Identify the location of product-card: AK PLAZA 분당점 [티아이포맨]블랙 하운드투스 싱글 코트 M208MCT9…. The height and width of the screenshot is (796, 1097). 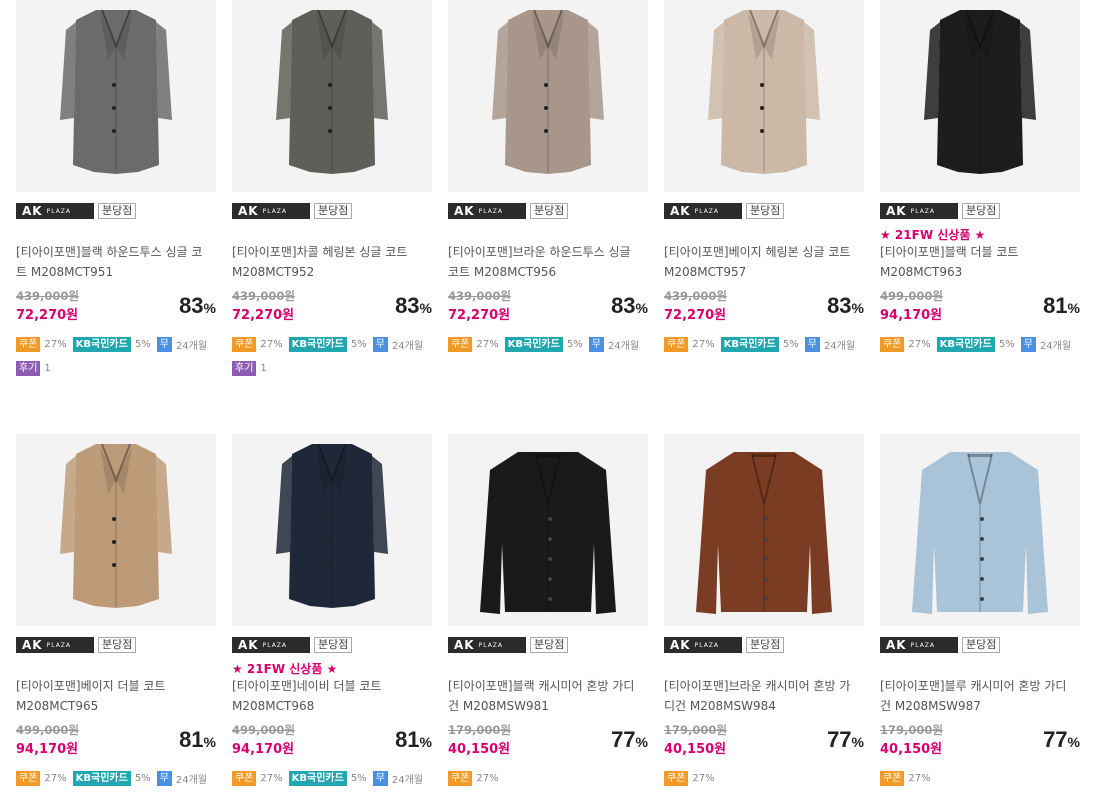
(116, 188).